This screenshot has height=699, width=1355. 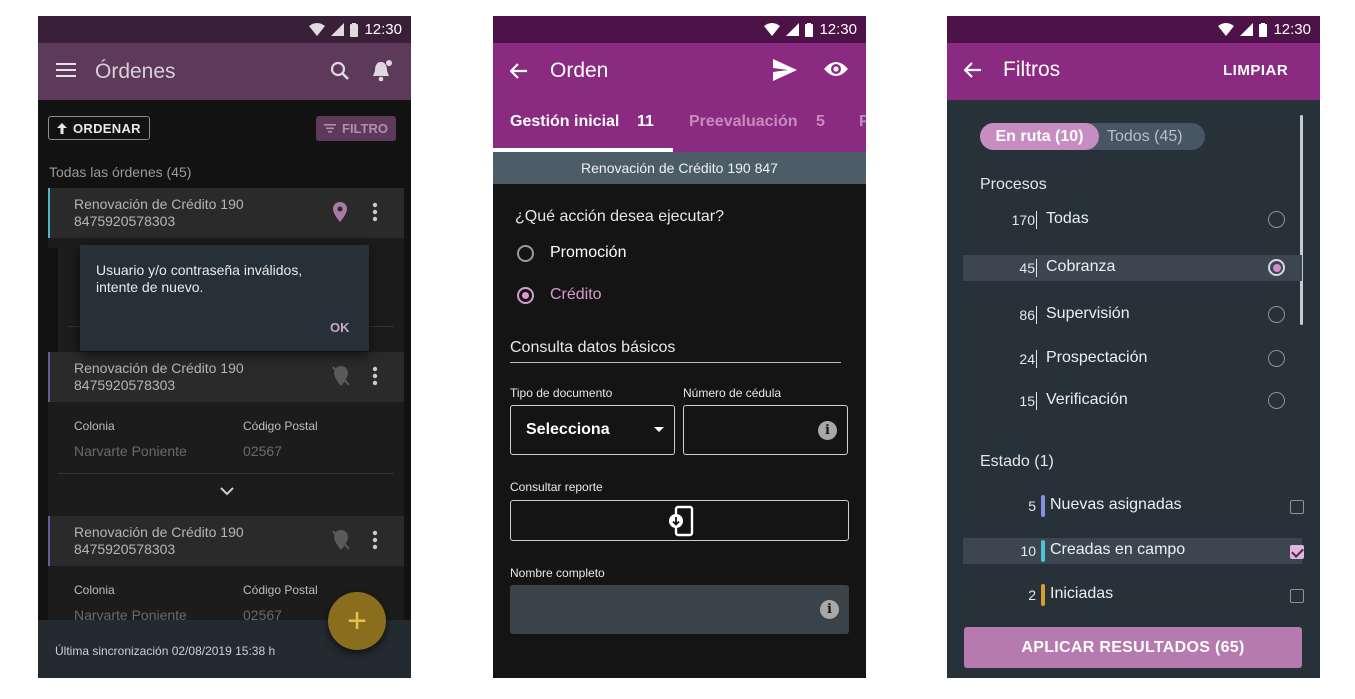 What do you see at coordinates (675, 351) in the screenshot?
I see `section-title: Consulta datos básicos` at bounding box center [675, 351].